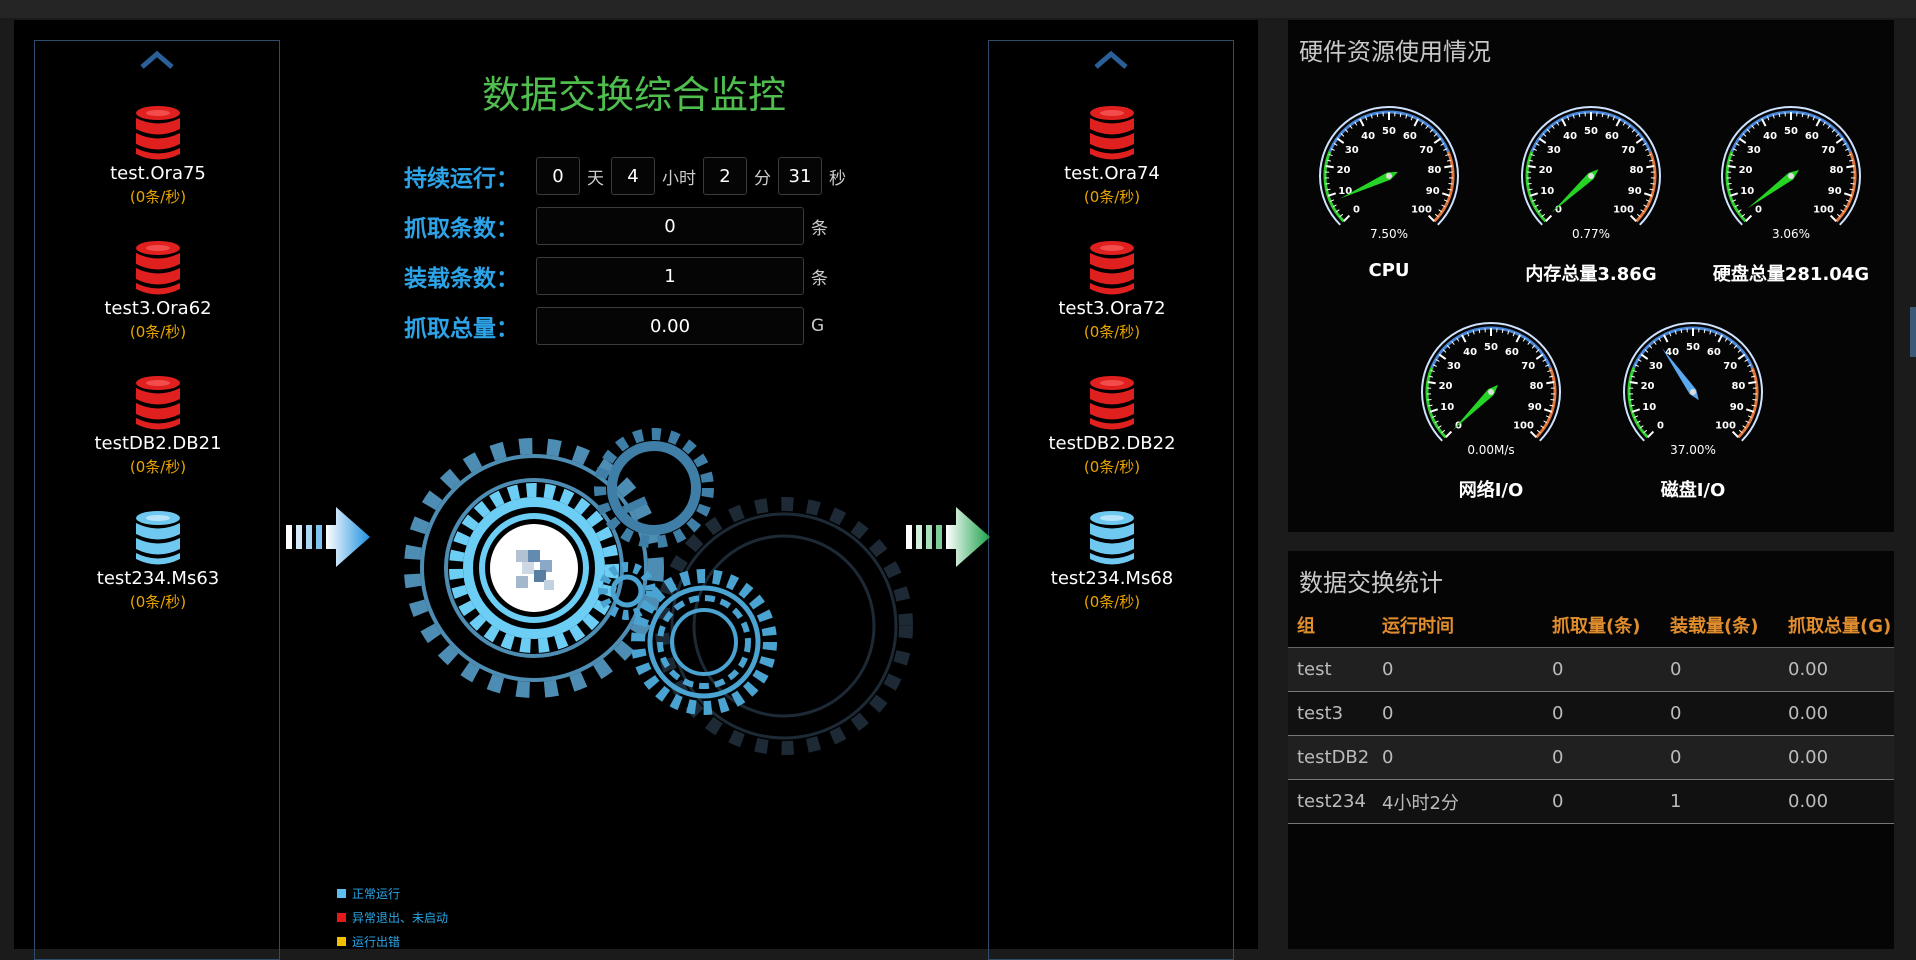 The image size is (1916, 960). I want to click on gauge-dial: 01020304050607080901000.77%, so click(1591, 176).